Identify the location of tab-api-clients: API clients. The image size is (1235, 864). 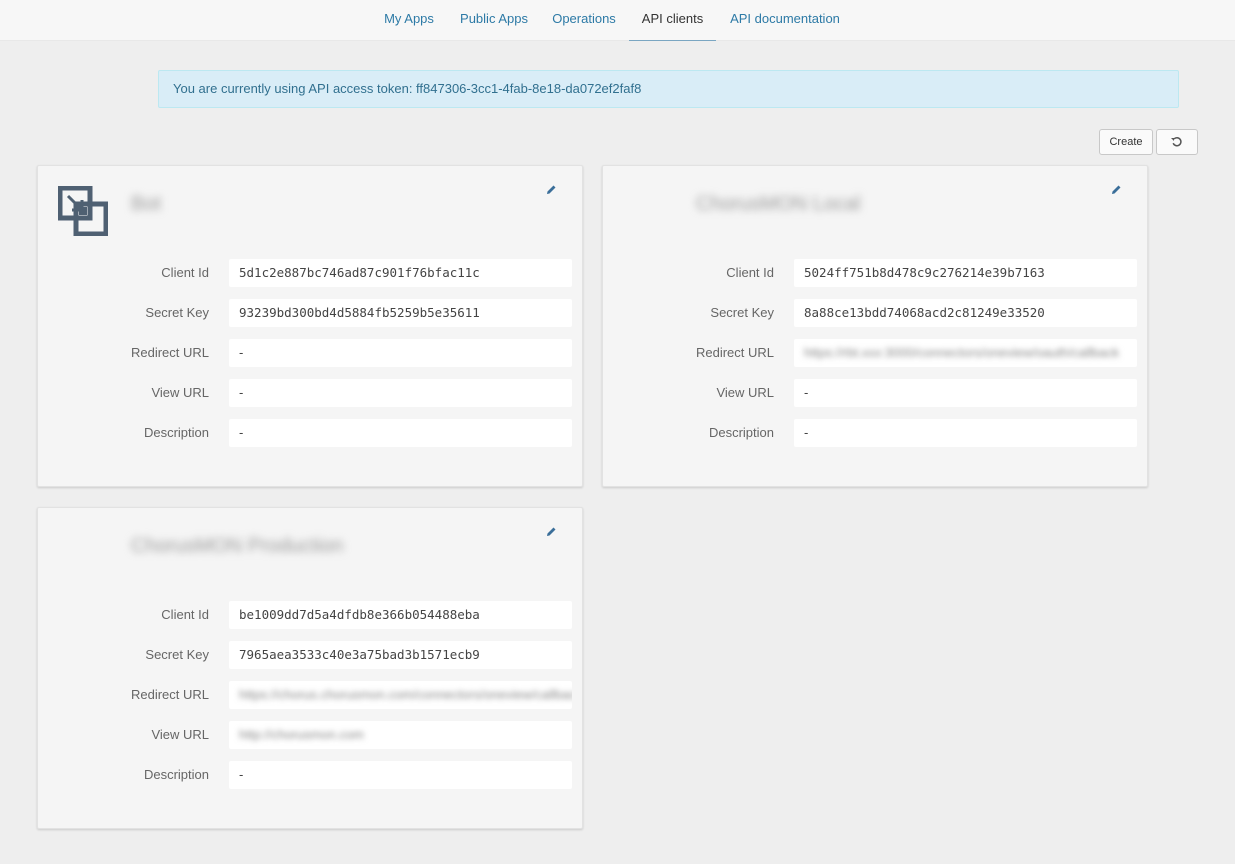
(672, 20).